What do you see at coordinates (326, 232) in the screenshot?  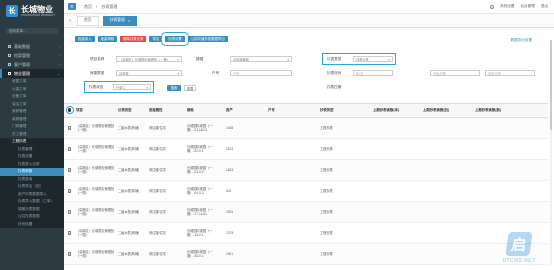 I see `cell-reading_type: 工程抄表` at bounding box center [326, 232].